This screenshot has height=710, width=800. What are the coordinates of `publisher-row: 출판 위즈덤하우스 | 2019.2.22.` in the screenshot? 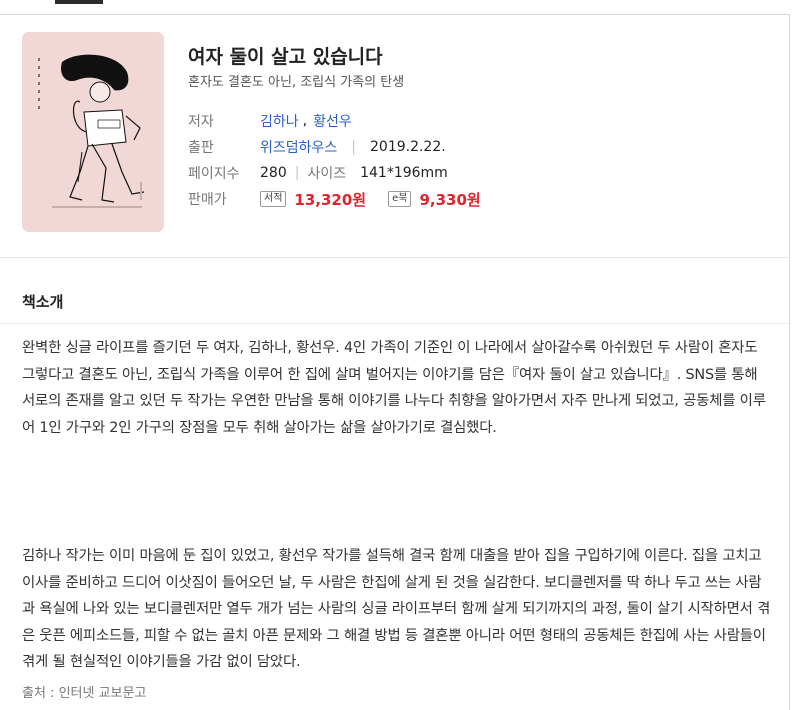 It's located at (317, 147).